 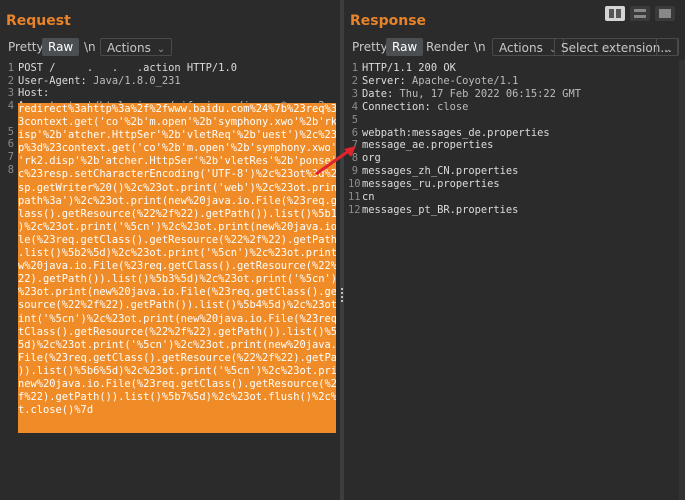 What do you see at coordinates (38, 21) in the screenshot?
I see `request-title: Request` at bounding box center [38, 21].